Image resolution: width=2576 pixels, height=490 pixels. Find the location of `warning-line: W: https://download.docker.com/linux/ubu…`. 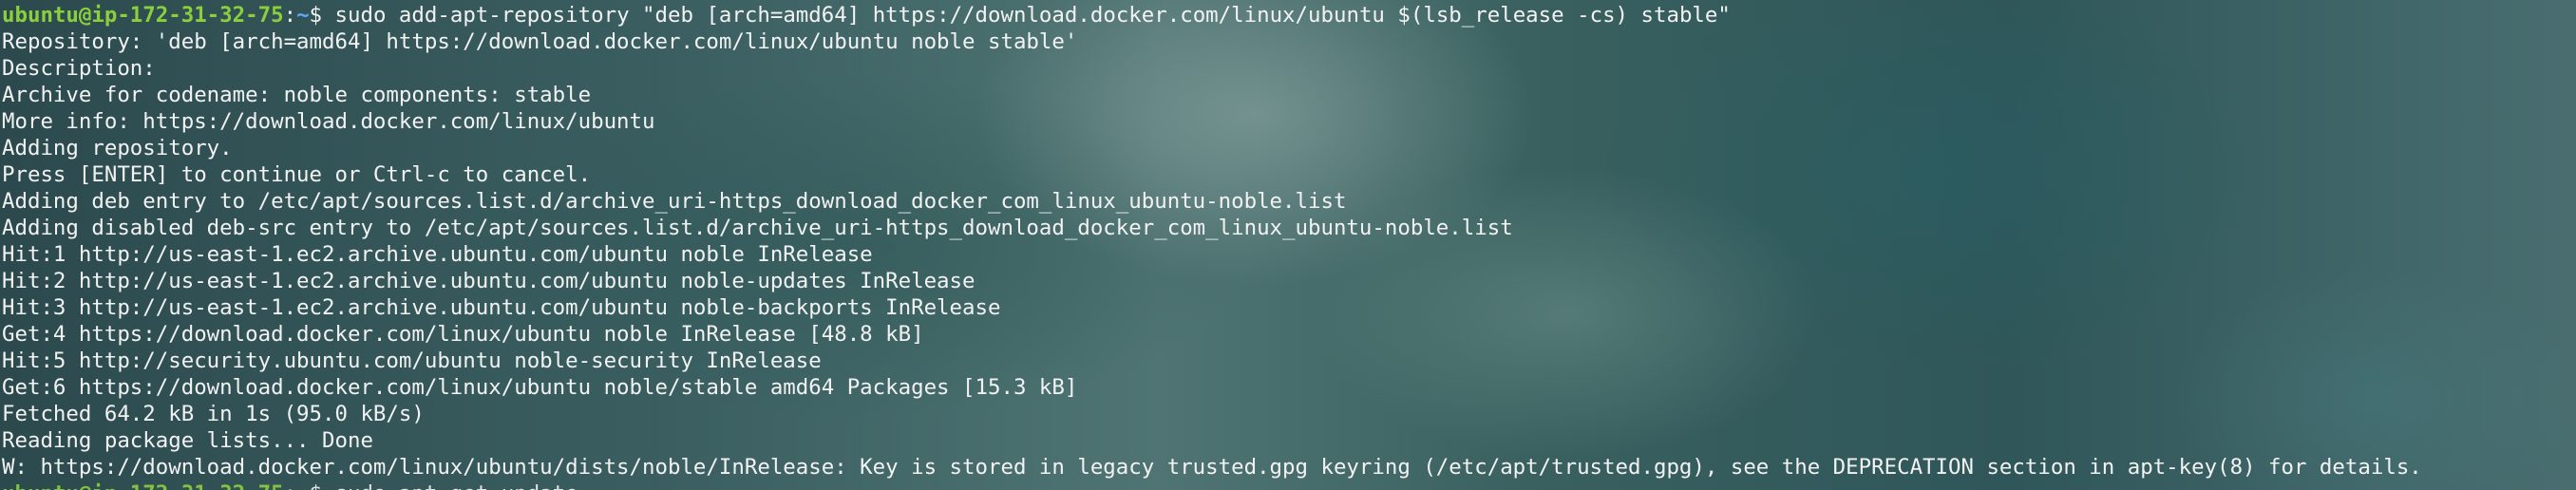

warning-line: W: https://download.docker.com/linux/ubu… is located at coordinates (1212, 467).